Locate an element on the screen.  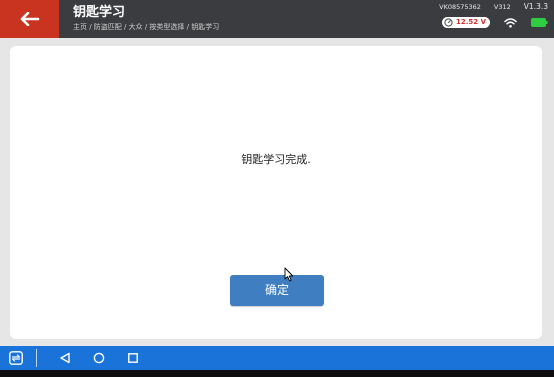
device-ids: VK08575362 V312 V1.3.3 is located at coordinates (493, 7).